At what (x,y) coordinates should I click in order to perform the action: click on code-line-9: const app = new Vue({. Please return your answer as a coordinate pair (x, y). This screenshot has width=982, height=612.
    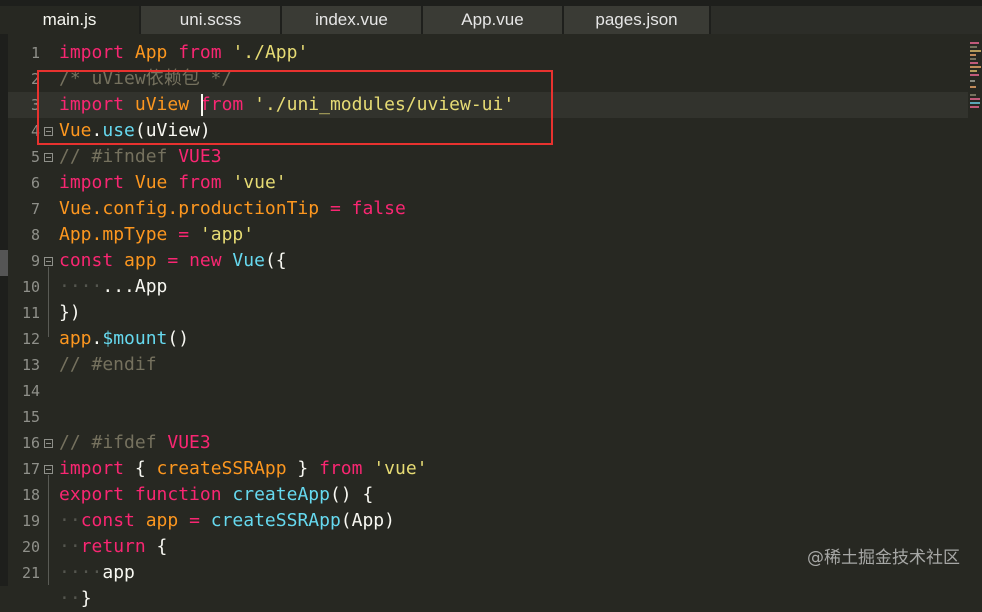
    Looking at the image, I should click on (173, 261).